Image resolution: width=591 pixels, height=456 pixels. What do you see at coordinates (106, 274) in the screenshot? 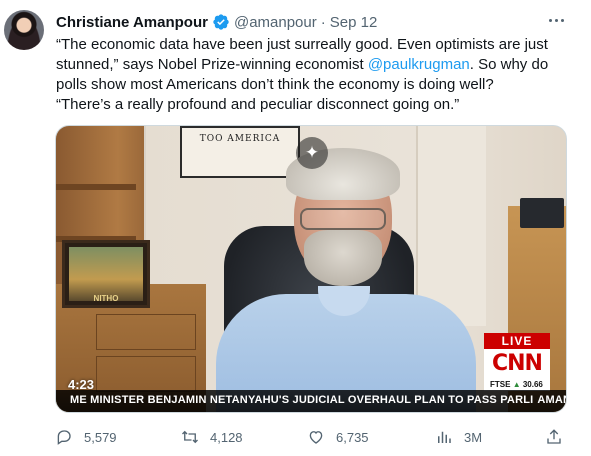
I see `framed-photo: NITHO` at bounding box center [106, 274].